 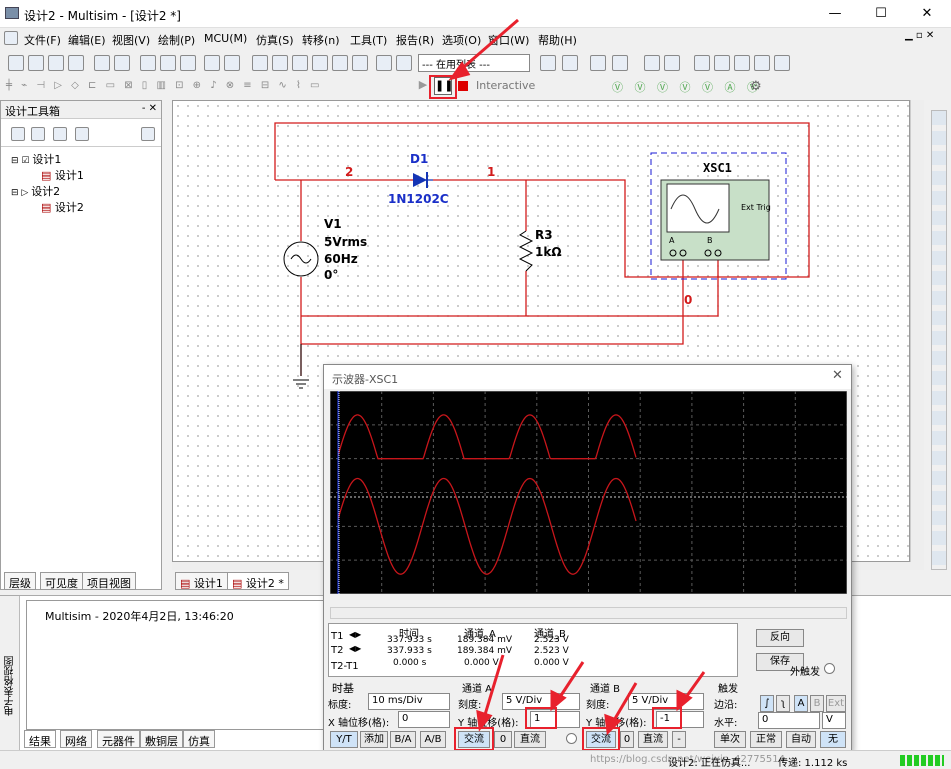 What do you see at coordinates (384, 63) in the screenshot?
I see `hierarchy-icon` at bounding box center [384, 63].